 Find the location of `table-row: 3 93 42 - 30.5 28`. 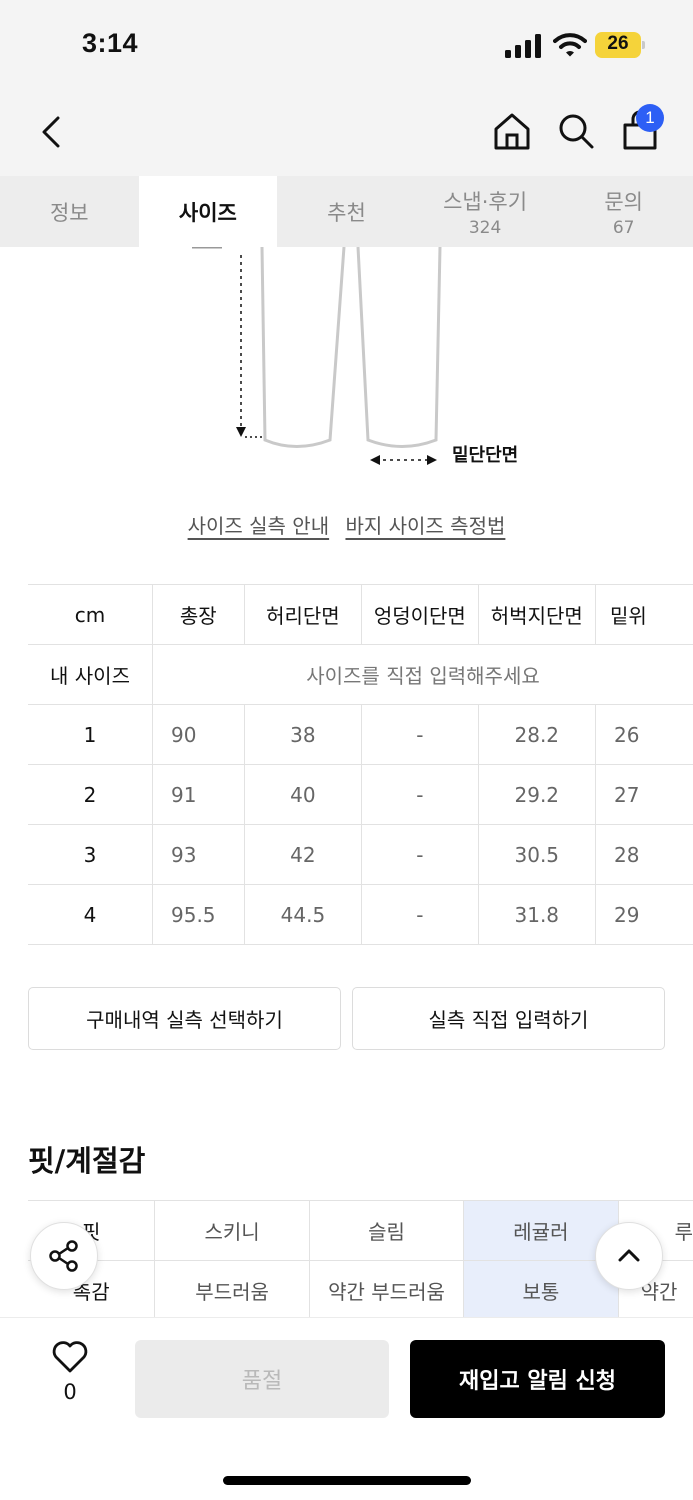

table-row: 3 93 42 - 30.5 28 is located at coordinates (360, 854).